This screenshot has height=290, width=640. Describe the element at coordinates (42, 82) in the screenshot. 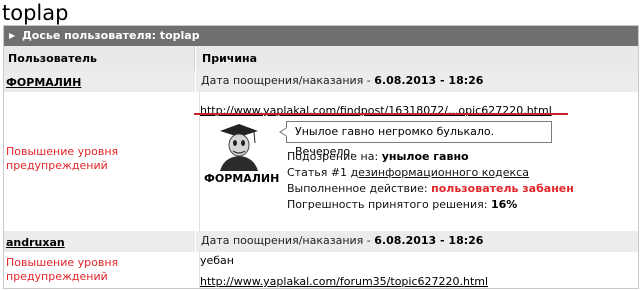

I see `username-link: ФОРМАЛИН` at that location.